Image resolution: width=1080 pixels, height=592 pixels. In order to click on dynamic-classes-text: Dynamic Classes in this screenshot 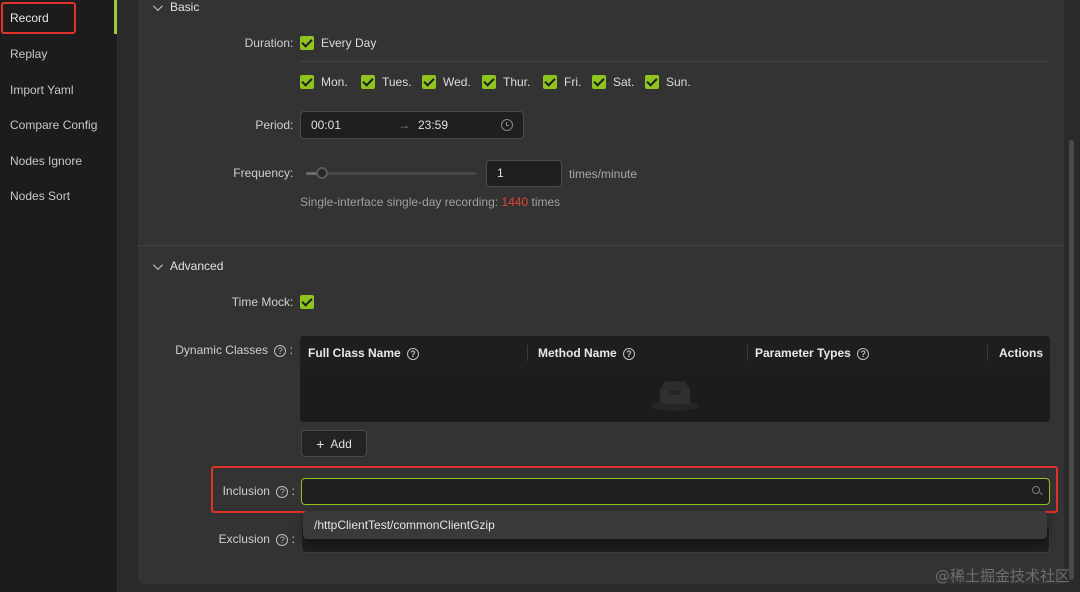, I will do `click(221, 350)`.